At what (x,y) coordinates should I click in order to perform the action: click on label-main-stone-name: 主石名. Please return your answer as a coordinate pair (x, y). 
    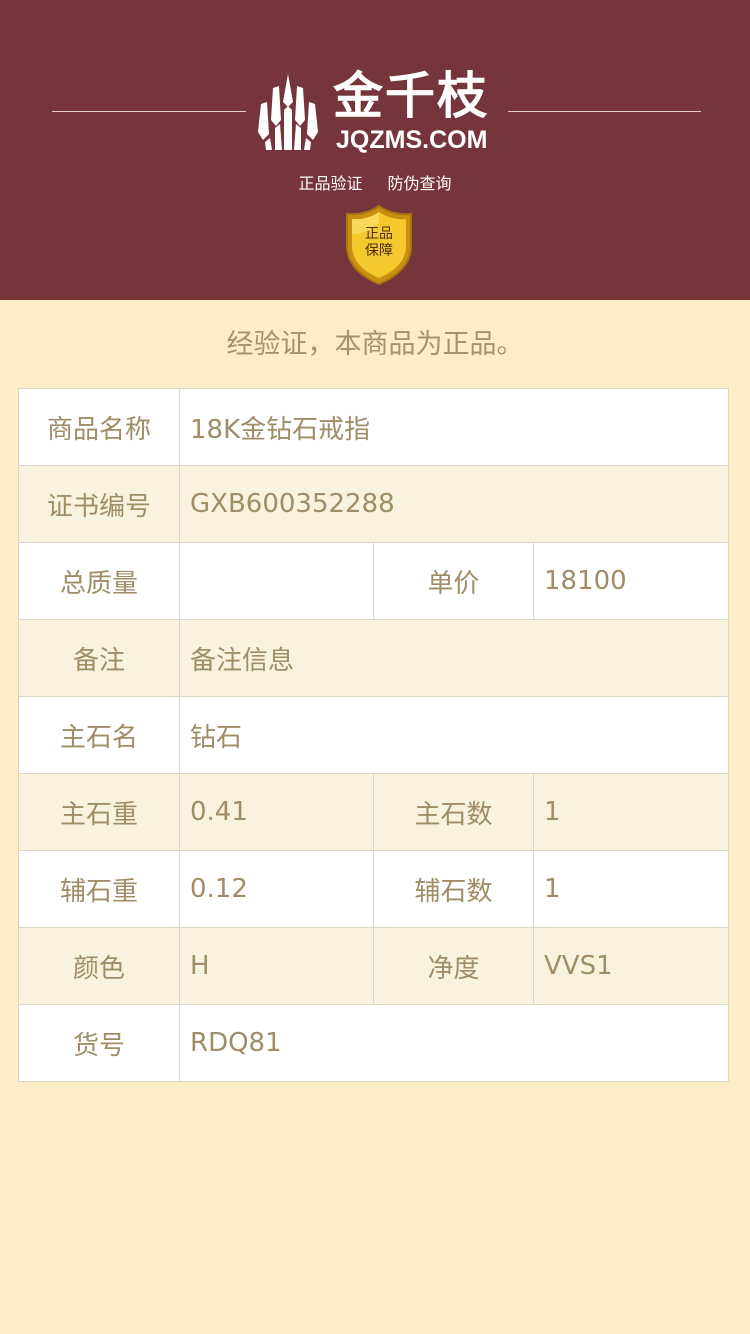
    Looking at the image, I should click on (99, 735).